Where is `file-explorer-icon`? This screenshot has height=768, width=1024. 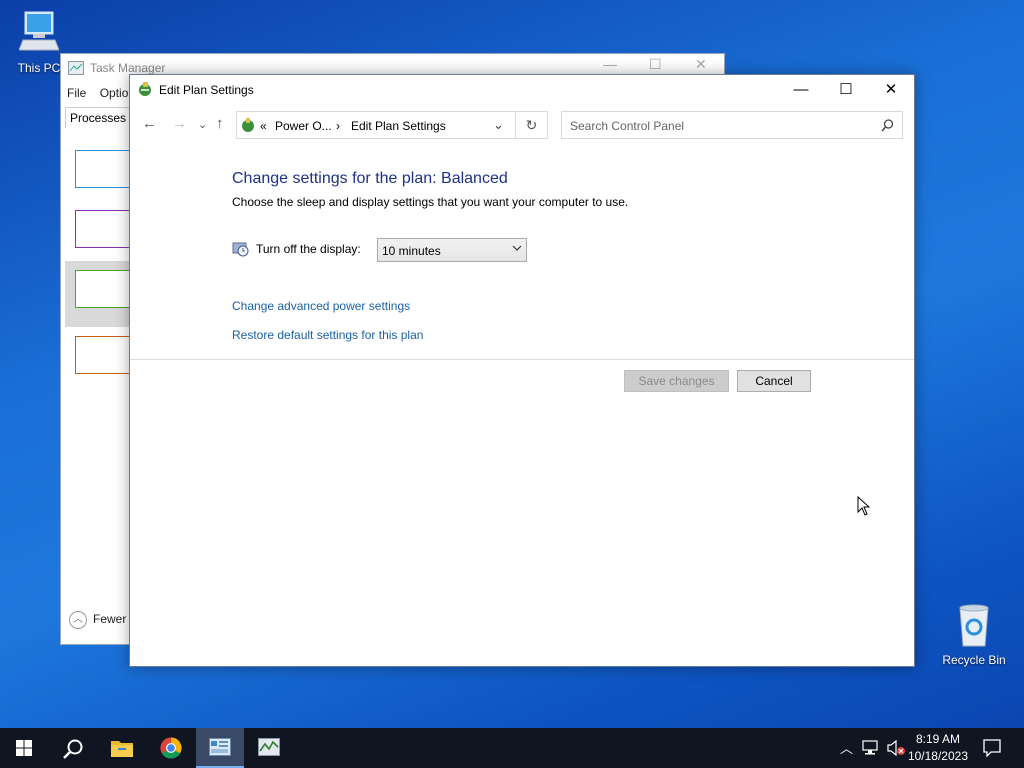 file-explorer-icon is located at coordinates (122, 749).